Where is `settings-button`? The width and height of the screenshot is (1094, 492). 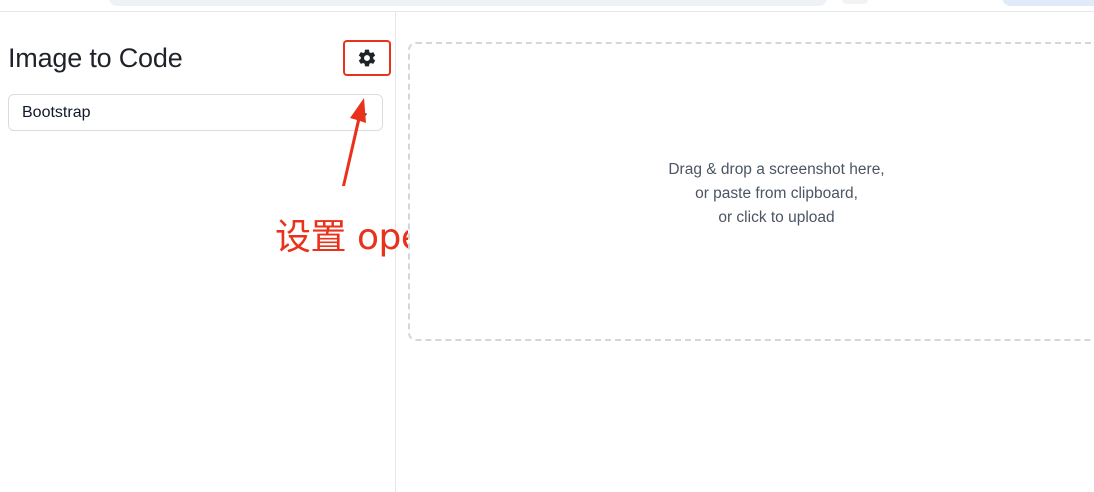
settings-button is located at coordinates (367, 58).